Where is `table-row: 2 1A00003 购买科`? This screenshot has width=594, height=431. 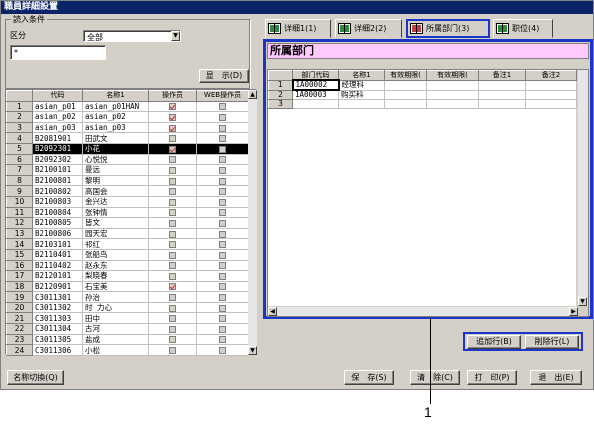
table-row: 2 1A00003 购买科 is located at coordinates (422, 94).